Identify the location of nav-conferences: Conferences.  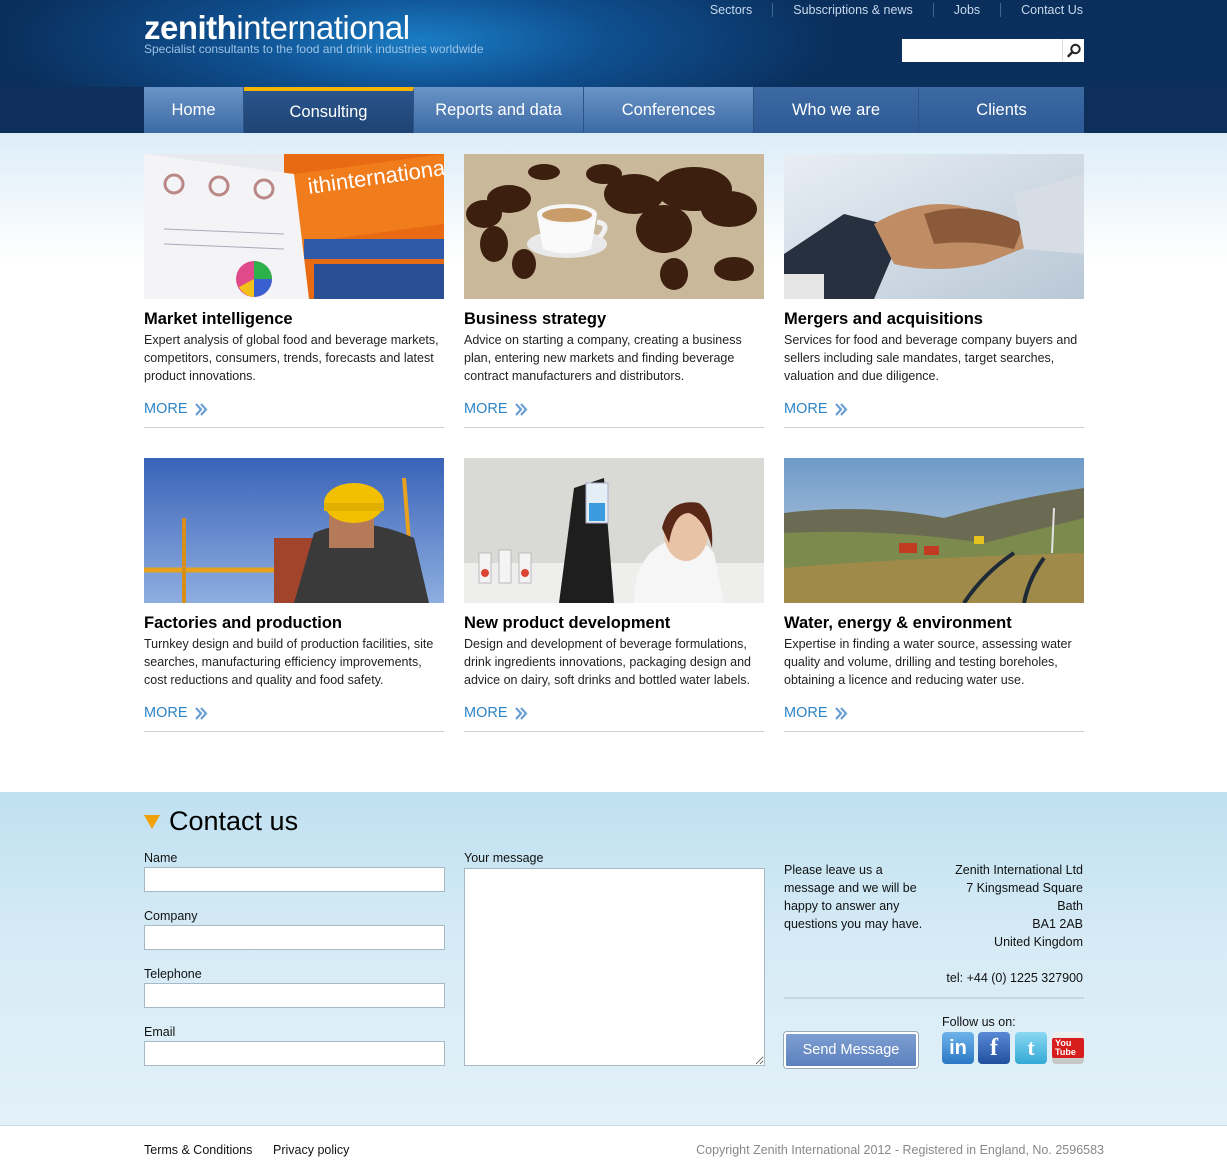
(669, 110).